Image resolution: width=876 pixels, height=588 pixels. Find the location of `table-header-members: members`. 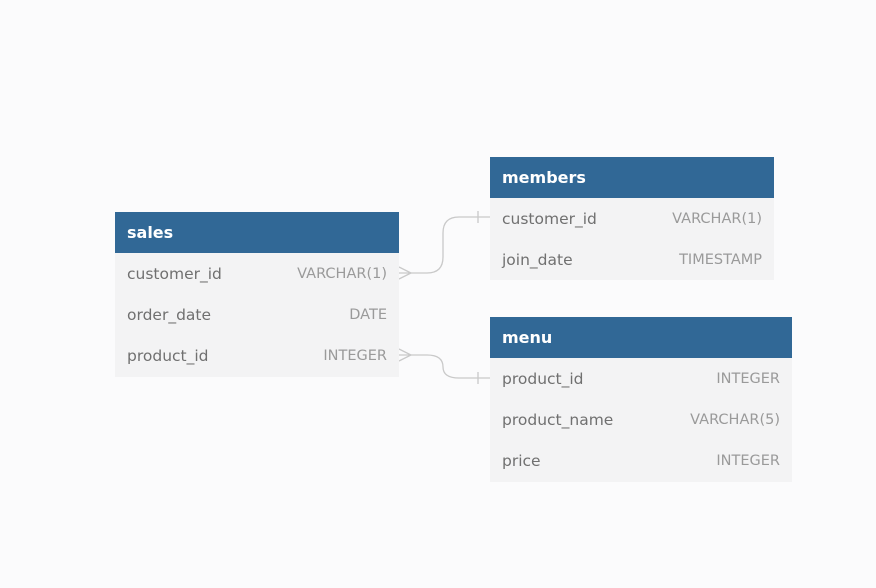

table-header-members: members is located at coordinates (632, 177).